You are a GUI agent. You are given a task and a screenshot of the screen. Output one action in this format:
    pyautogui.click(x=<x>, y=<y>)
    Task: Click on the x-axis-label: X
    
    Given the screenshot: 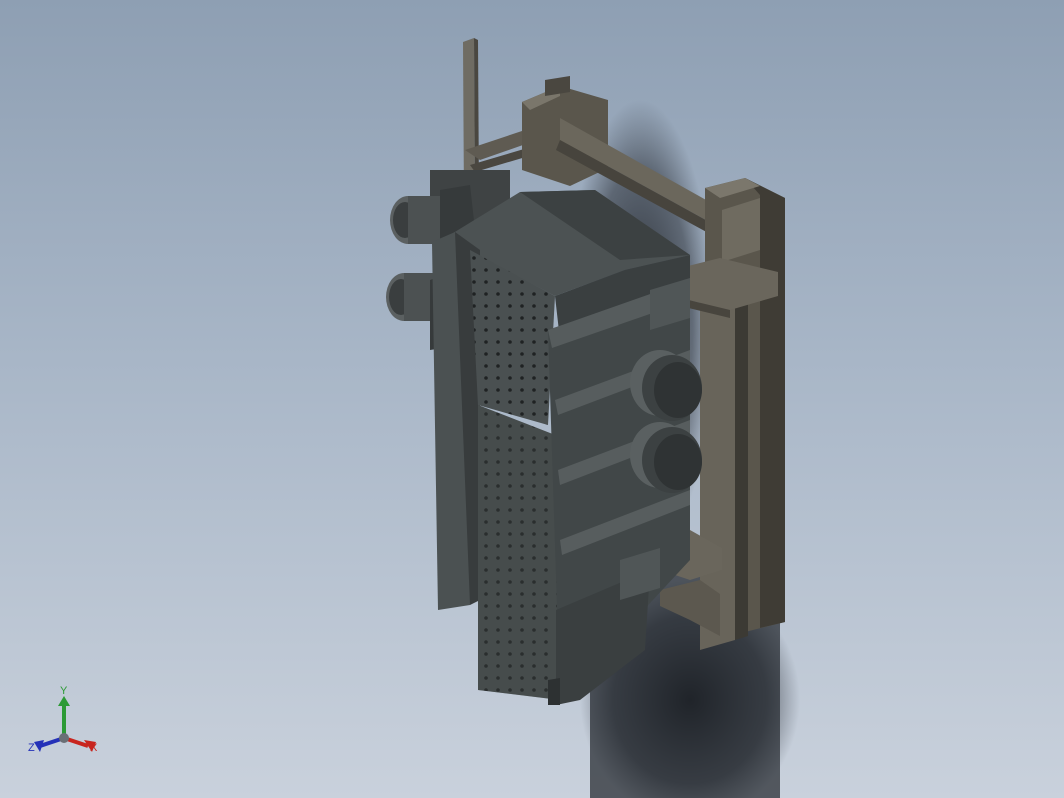 What is the action you would take?
    pyautogui.click(x=94, y=748)
    